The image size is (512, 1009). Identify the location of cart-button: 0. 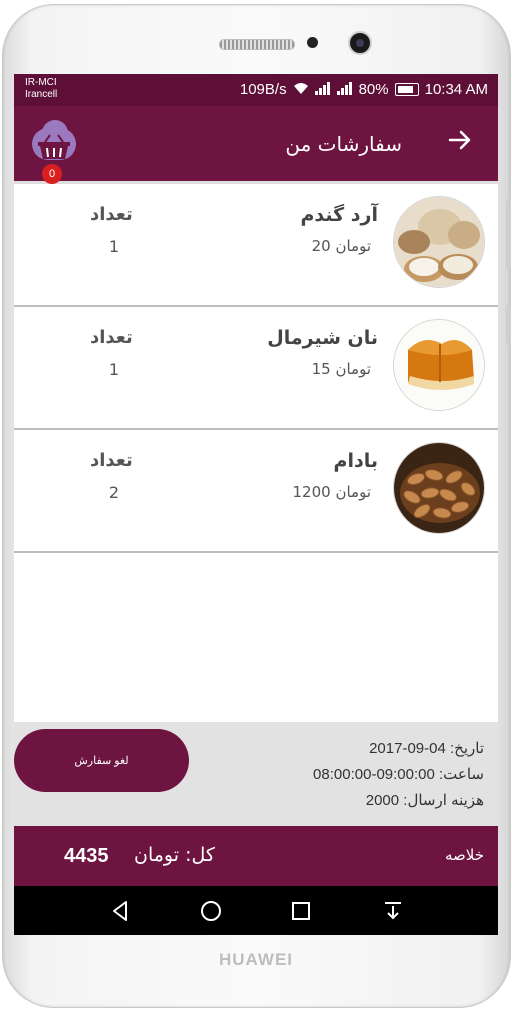
(54, 152).